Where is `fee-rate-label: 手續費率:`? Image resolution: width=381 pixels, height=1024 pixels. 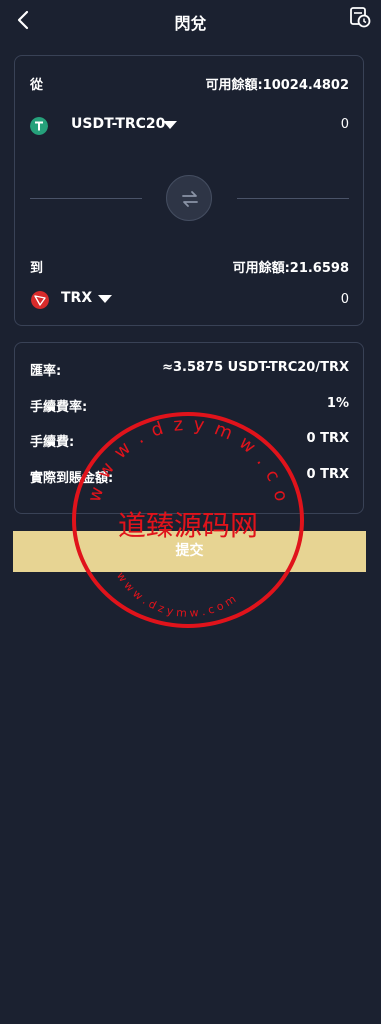
fee-rate-label: 手續費率: is located at coordinates (59, 407).